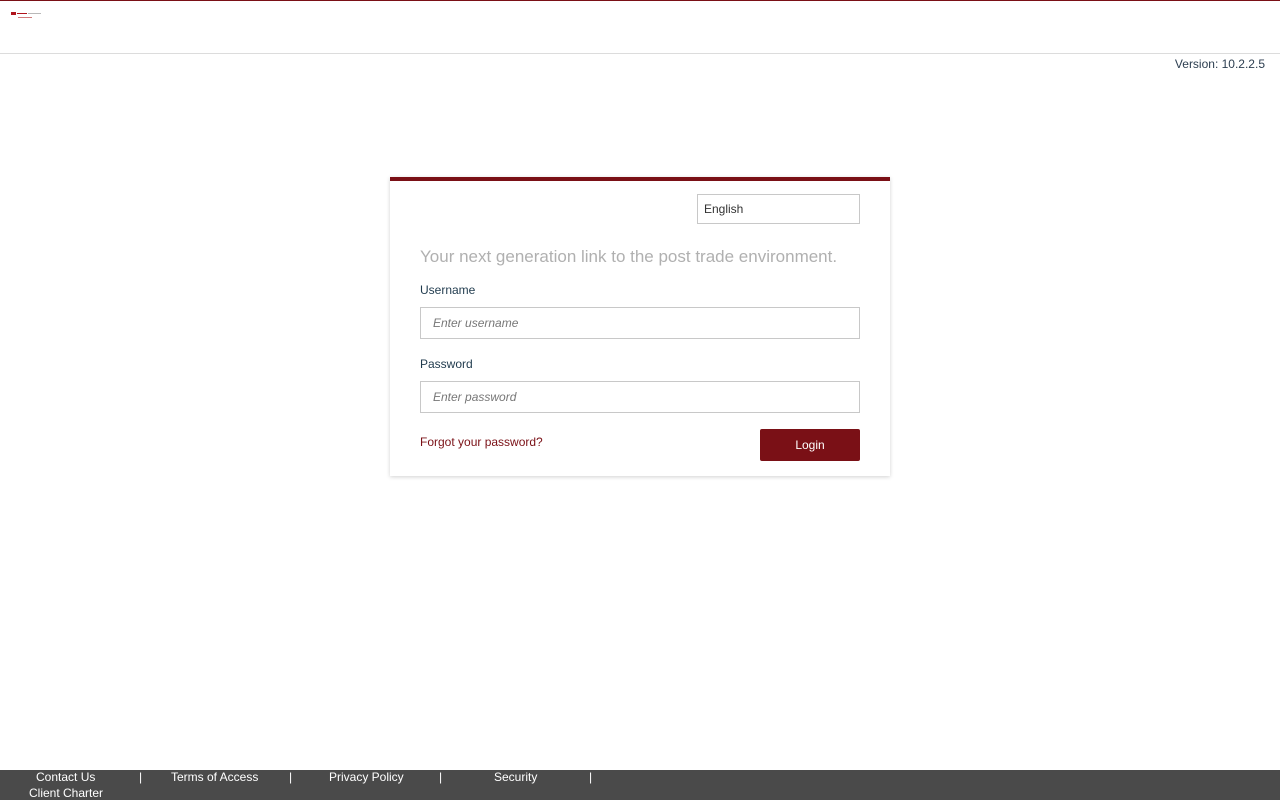 The width and height of the screenshot is (1280, 800). I want to click on password-input, so click(640, 397).